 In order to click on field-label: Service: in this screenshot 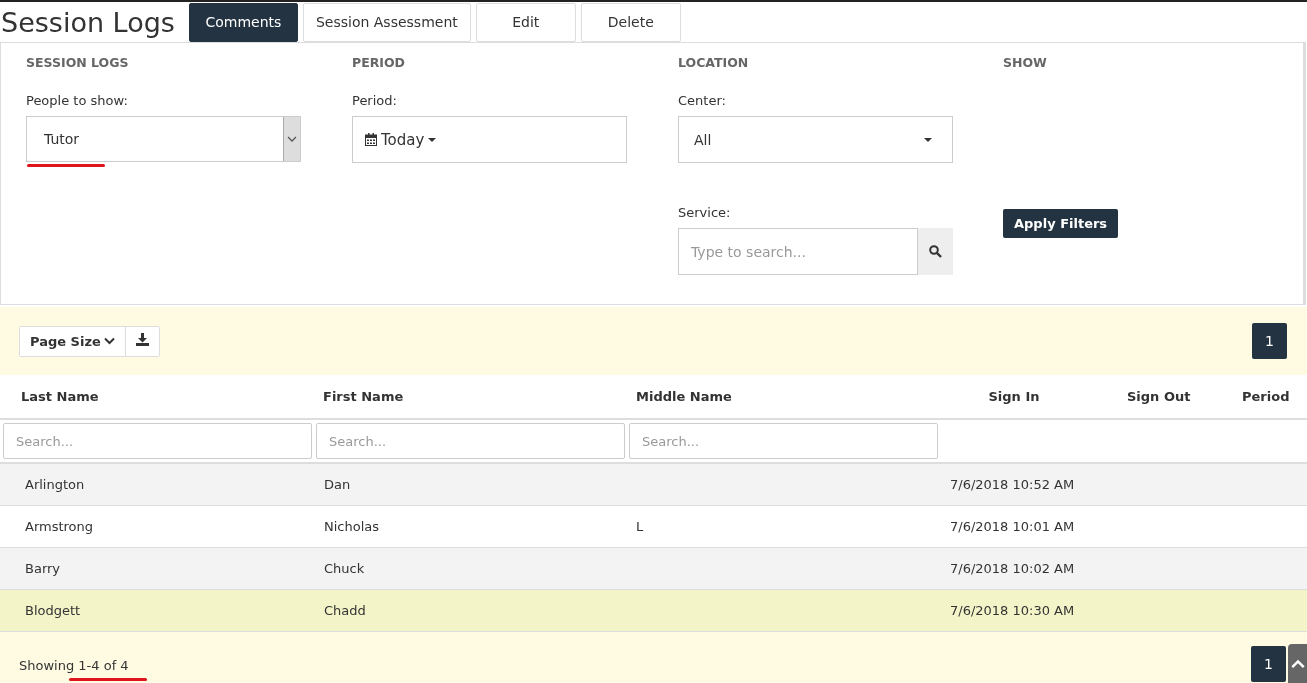, I will do `click(704, 212)`.